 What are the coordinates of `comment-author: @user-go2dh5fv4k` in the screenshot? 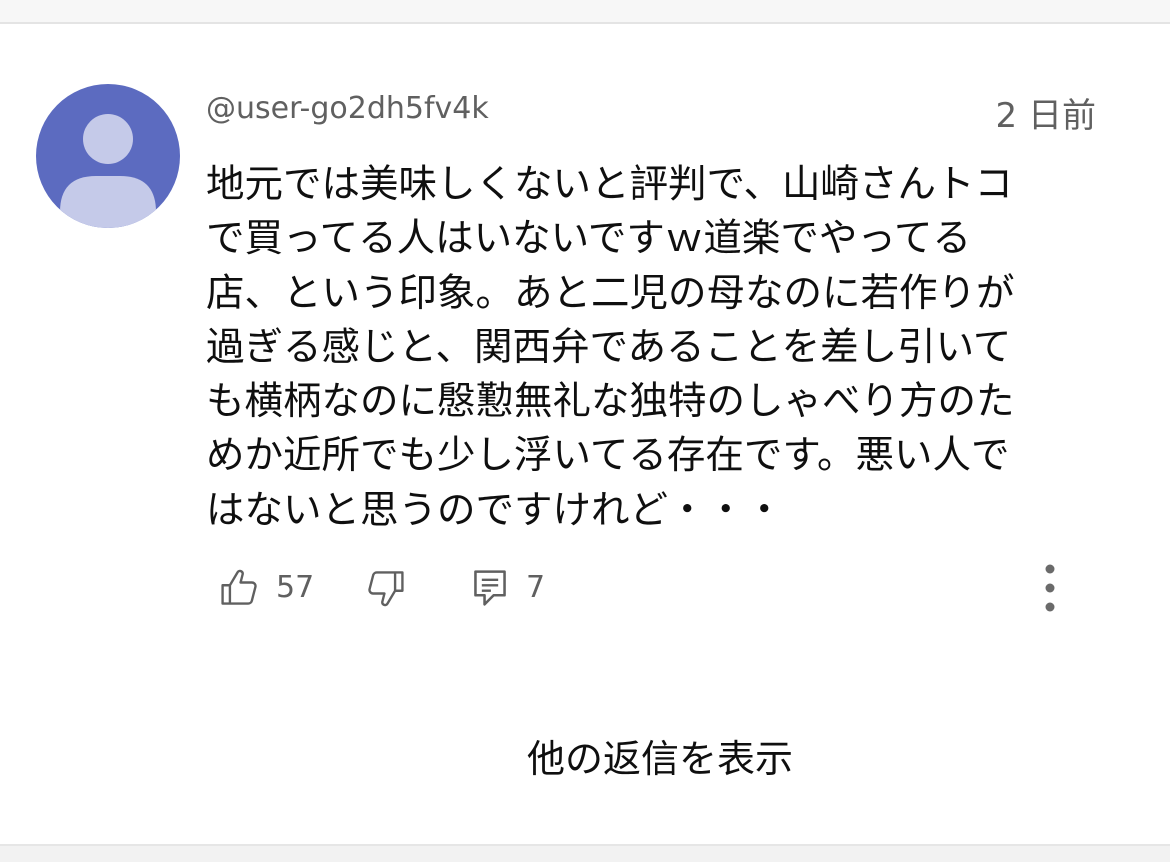 It's located at (347, 109).